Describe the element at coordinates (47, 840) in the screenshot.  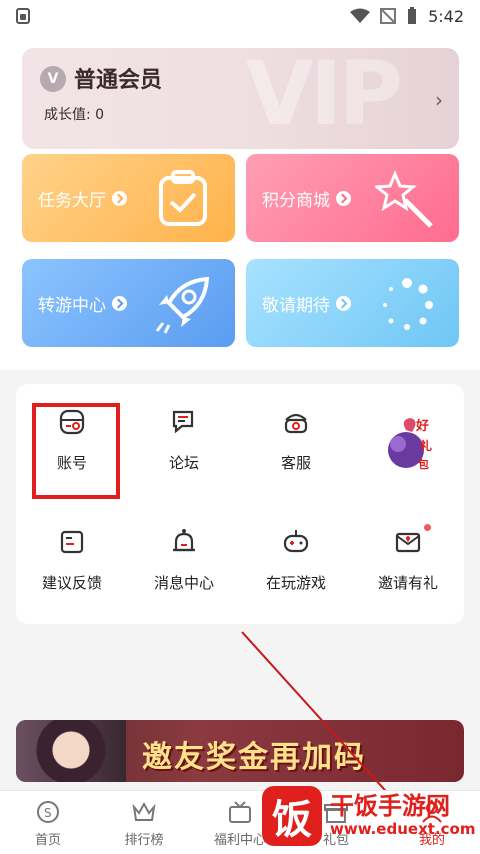
I see `nav-label: 首页` at that location.